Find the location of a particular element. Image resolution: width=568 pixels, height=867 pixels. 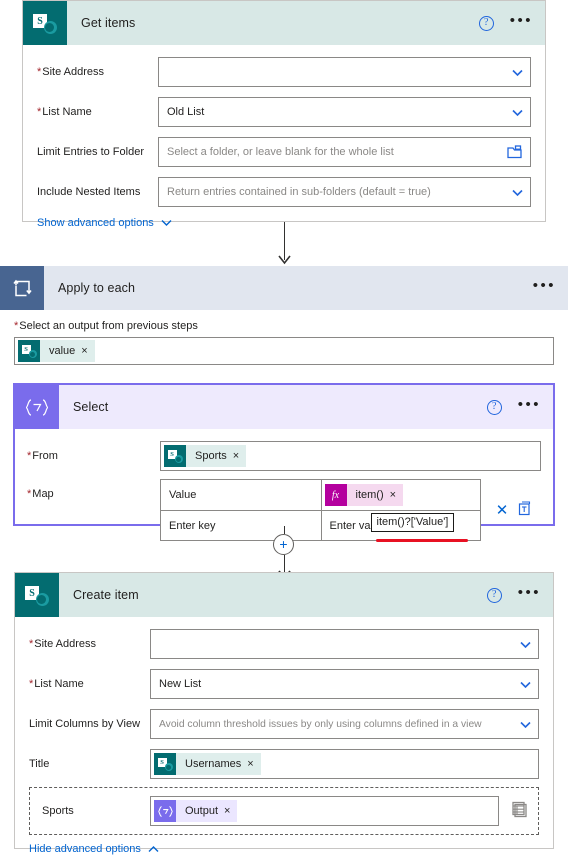

list-picker-icon is located at coordinates (520, 811).